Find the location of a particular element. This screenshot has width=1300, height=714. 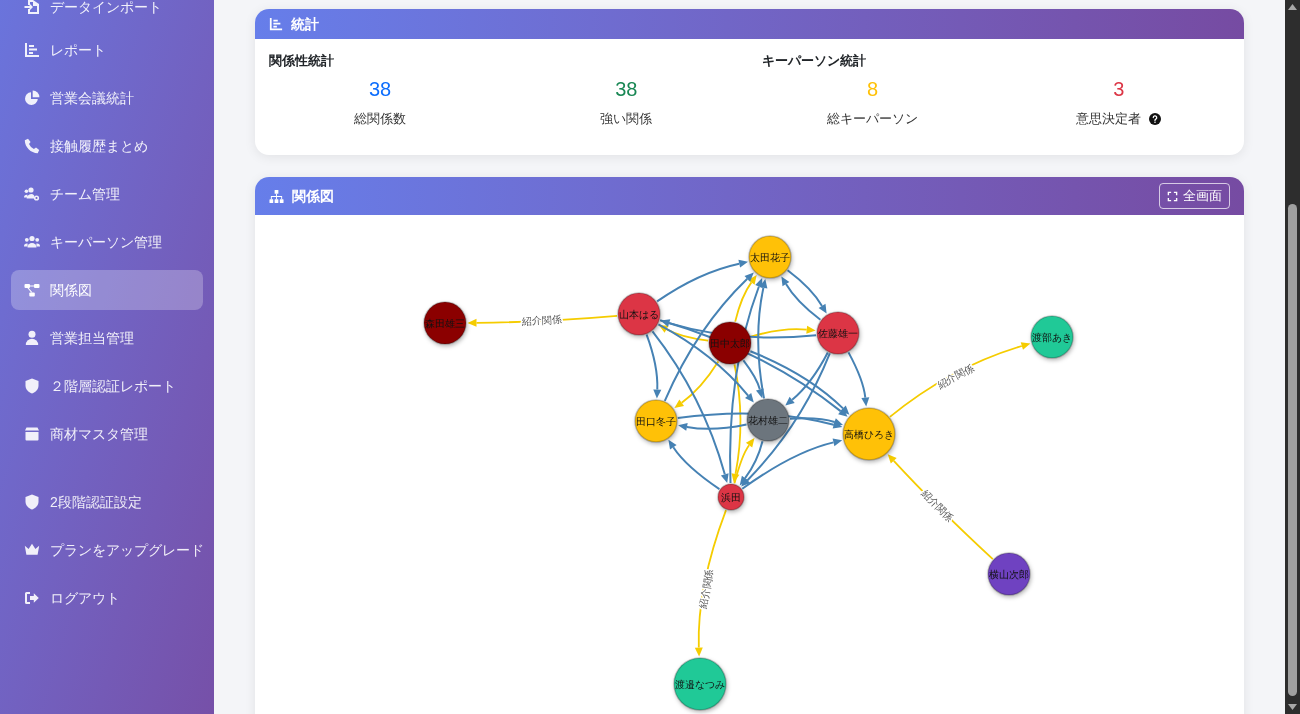

node-label: 横山次郎 is located at coordinates (1009, 574).